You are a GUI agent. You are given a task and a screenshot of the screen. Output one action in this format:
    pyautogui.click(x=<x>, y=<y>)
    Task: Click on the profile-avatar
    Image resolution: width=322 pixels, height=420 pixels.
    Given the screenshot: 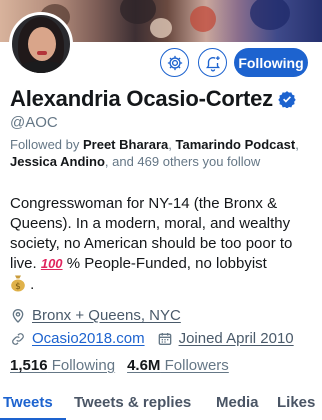 What is the action you would take?
    pyautogui.click(x=41, y=44)
    